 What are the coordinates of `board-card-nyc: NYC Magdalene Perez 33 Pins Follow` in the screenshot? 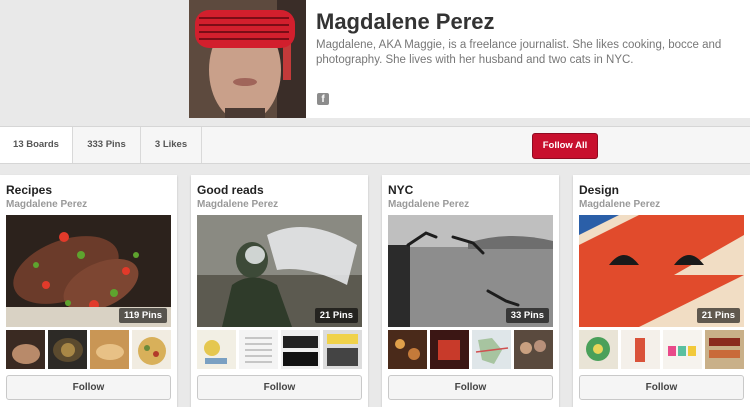 It's located at (470, 291).